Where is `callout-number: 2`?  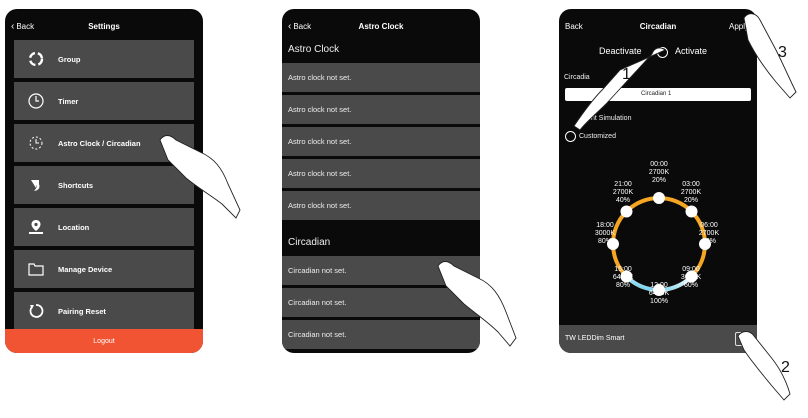
callout-number: 2 is located at coordinates (785, 367).